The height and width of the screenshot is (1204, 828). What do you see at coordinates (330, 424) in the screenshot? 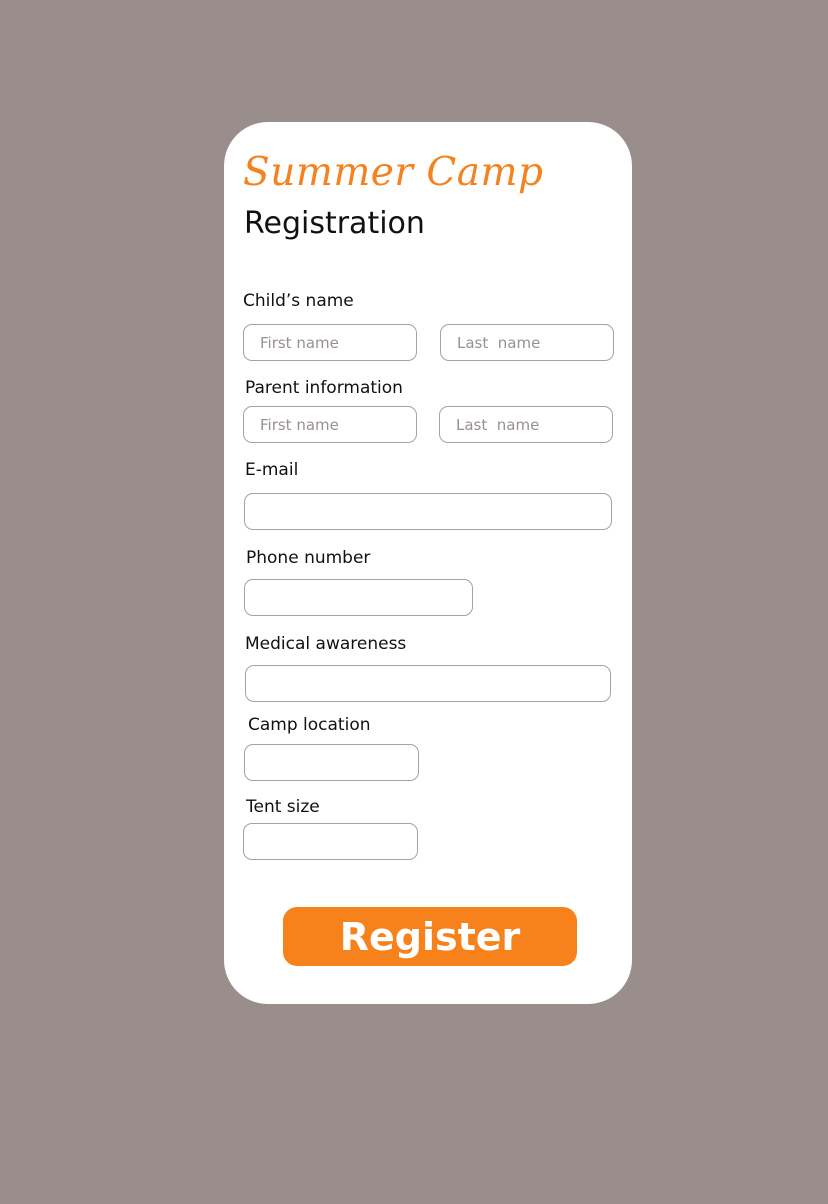
I see `parent-first-name-input` at bounding box center [330, 424].